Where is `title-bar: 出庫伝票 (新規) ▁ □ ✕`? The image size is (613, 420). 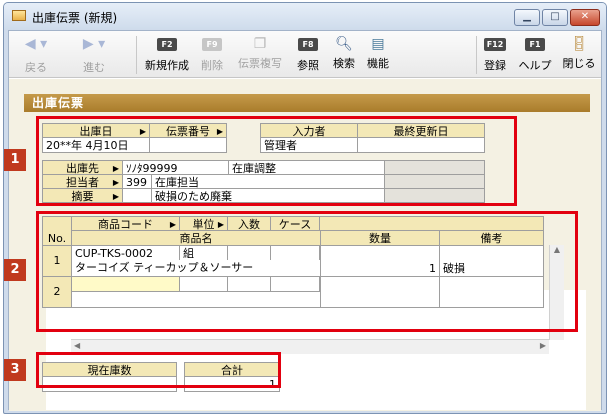 title-bar: 出庫伝票 (新規) ▁ □ ✕ is located at coordinates (305, 16).